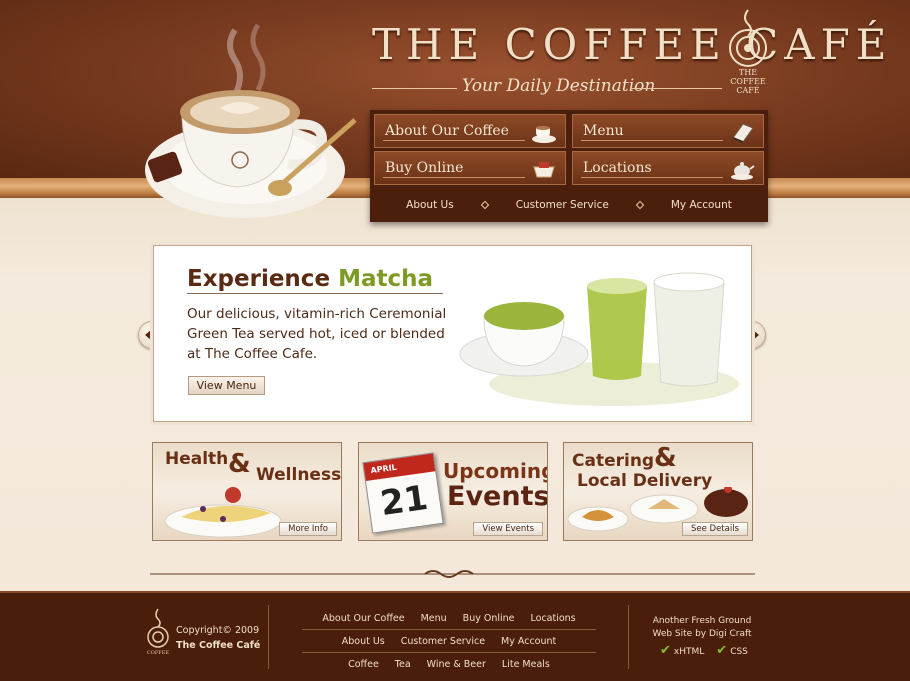 Image resolution: width=910 pixels, height=681 pixels. Describe the element at coordinates (223, 512) in the screenshot. I see `crepe-plate-image` at that location.